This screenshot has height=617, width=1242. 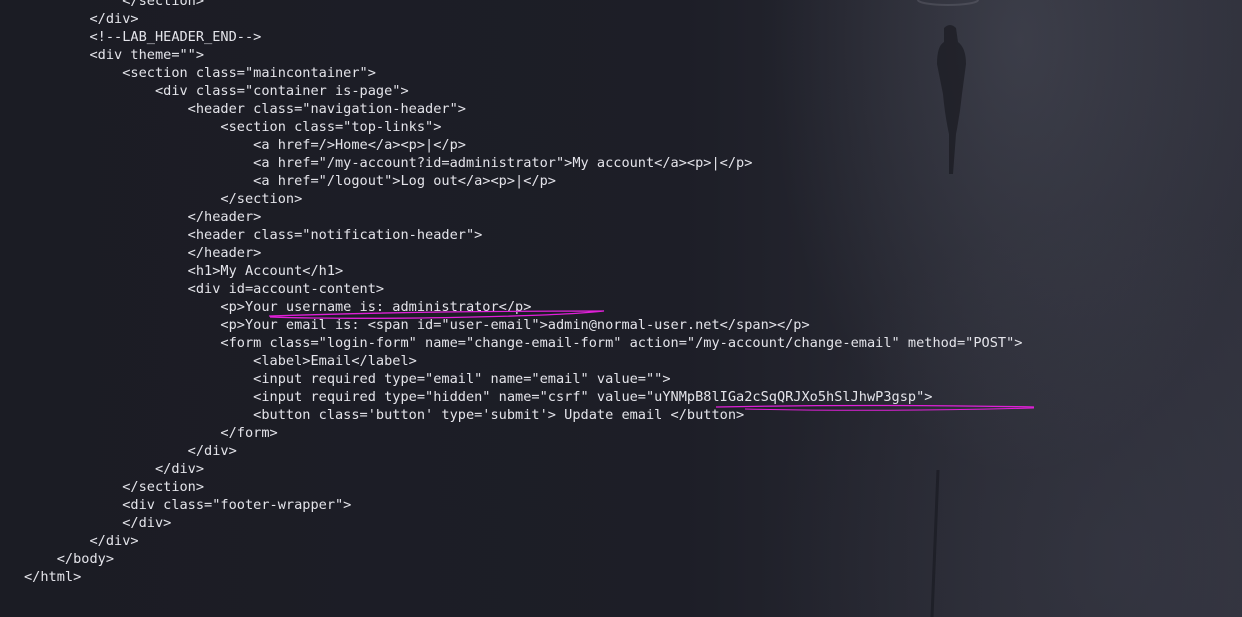 I want to click on code-line: <div class="footer-wrapper">, so click(x=188, y=505).